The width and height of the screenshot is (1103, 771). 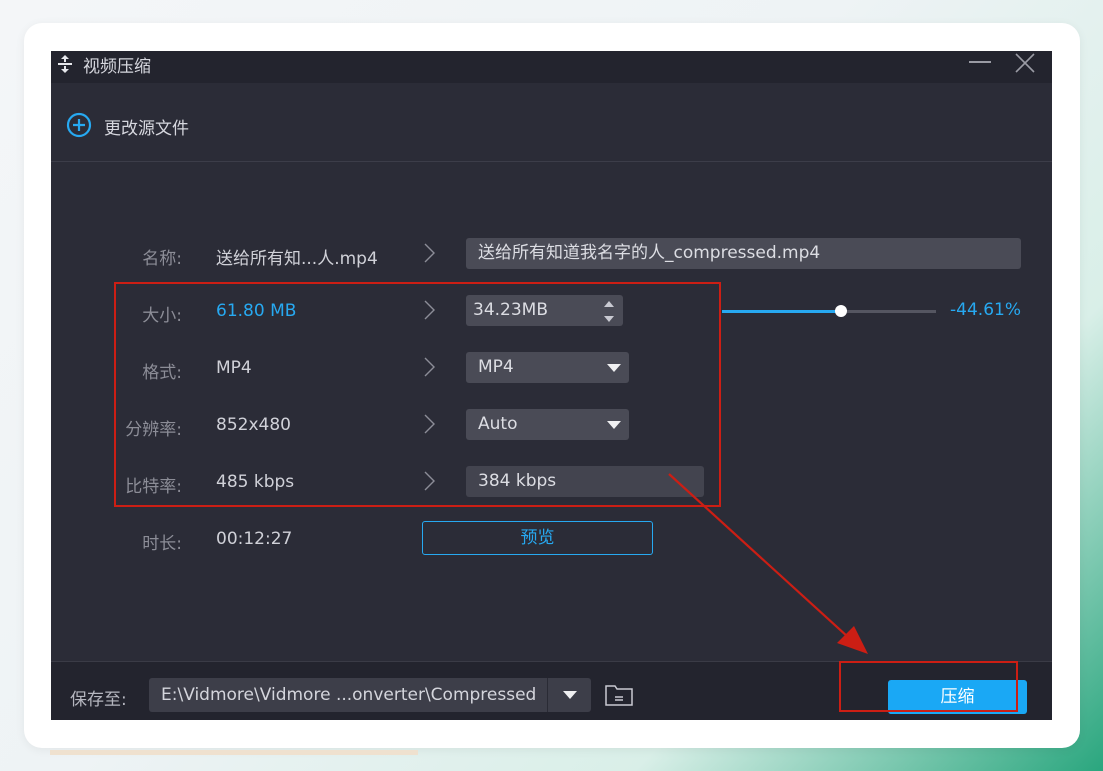 I want to click on title-bar: 视频压缩, so click(x=551, y=67).